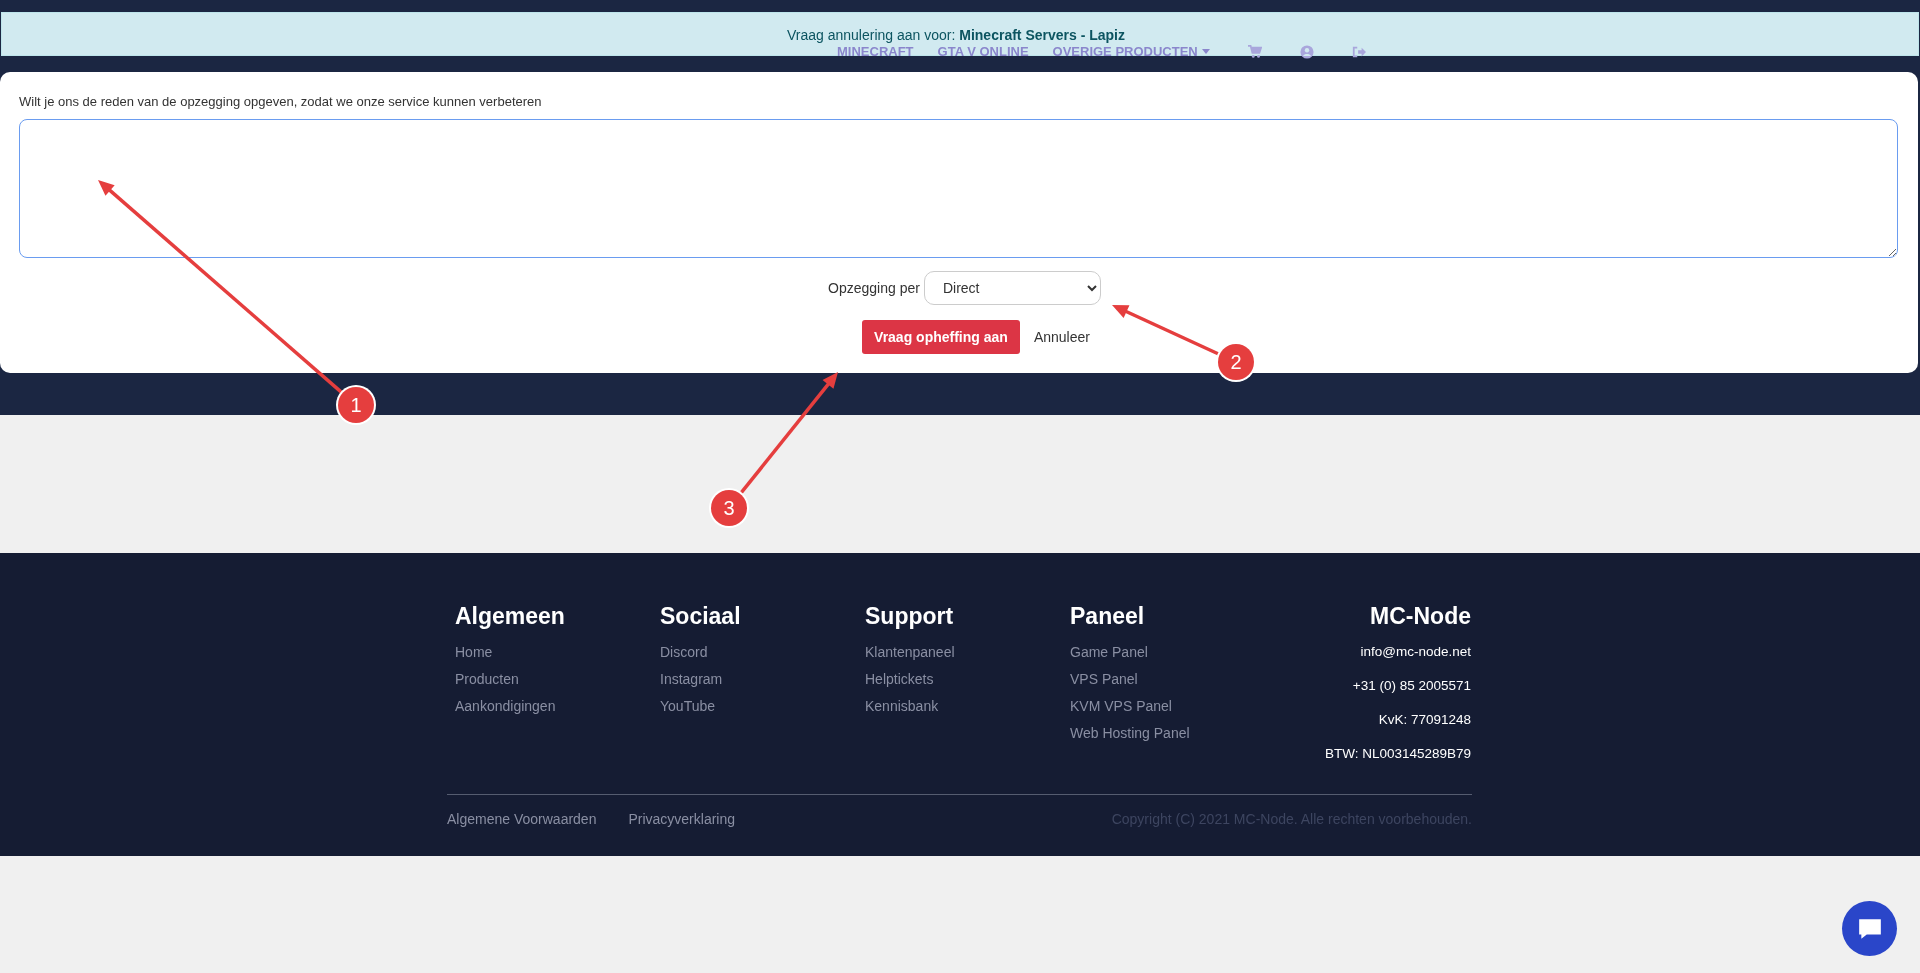 The image size is (1920, 973). I want to click on caret-icon, so click(1205, 51).